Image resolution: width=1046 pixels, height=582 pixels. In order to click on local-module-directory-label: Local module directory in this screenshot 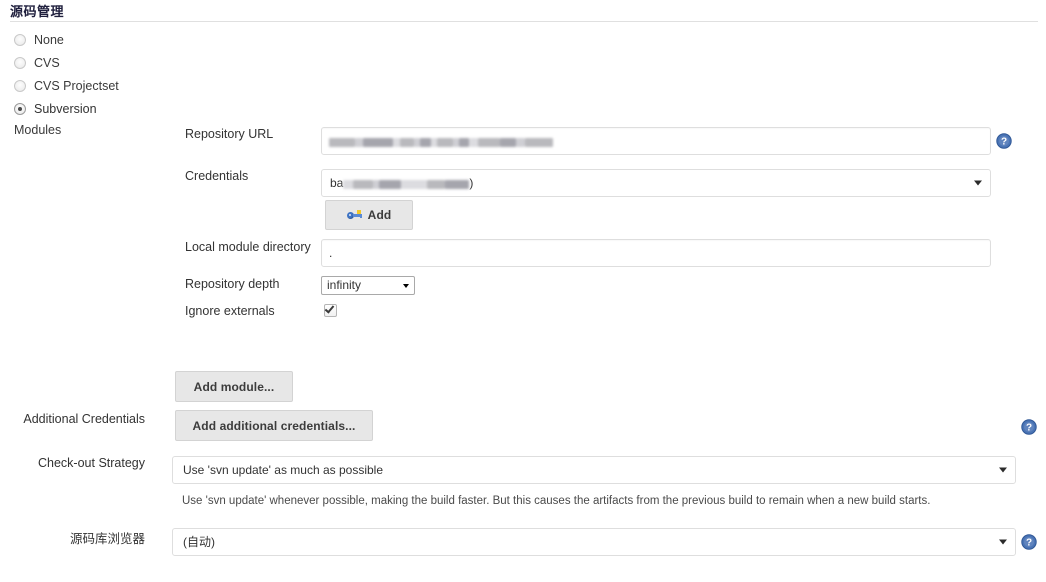, I will do `click(248, 247)`.